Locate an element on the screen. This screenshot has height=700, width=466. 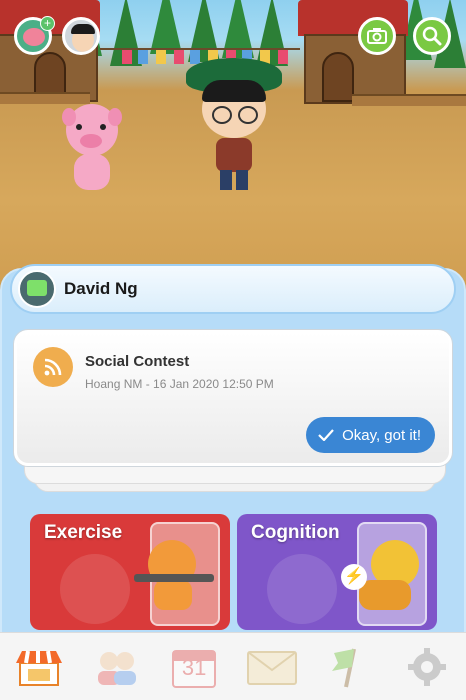
nav-mail is located at coordinates (272, 666).